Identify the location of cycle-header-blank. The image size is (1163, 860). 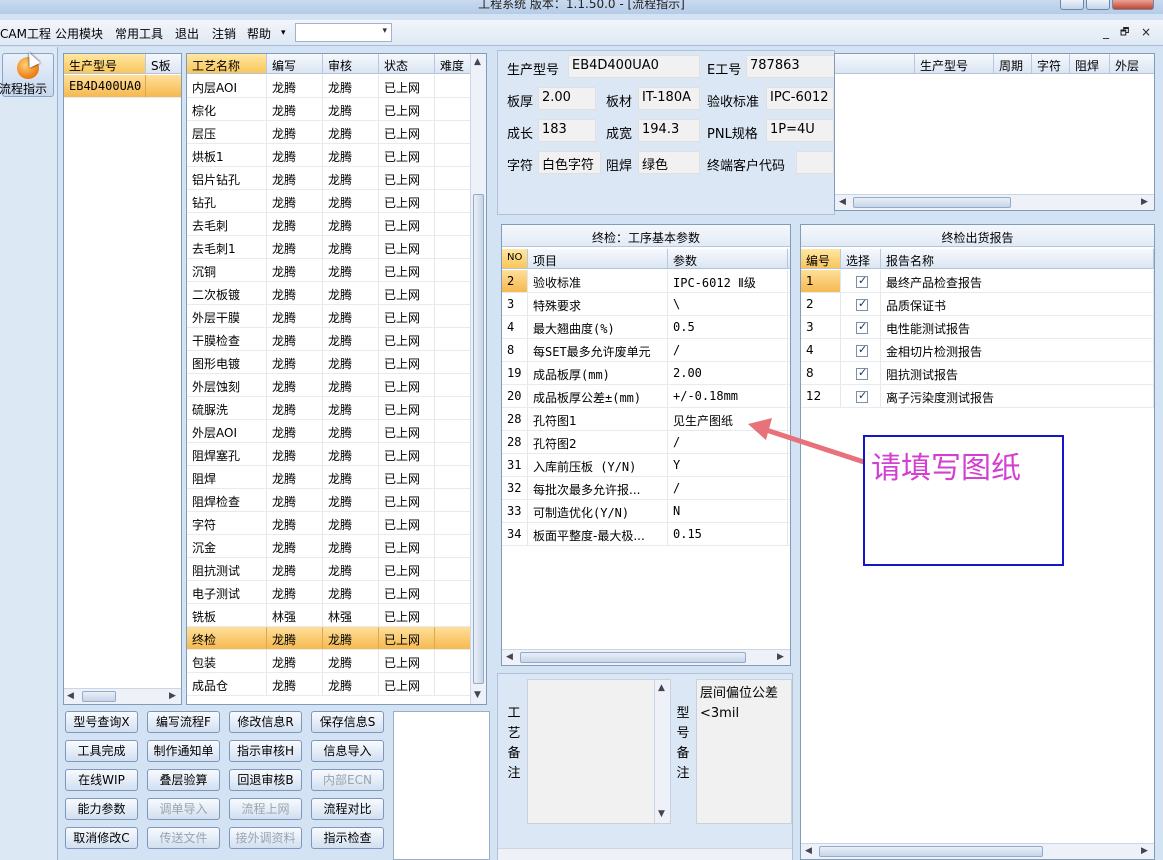
(875, 63).